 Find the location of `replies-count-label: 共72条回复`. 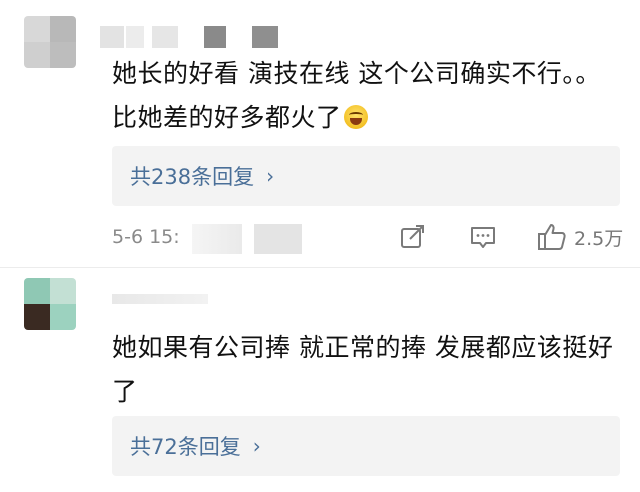

replies-count-label: 共72条回复 is located at coordinates (185, 447).